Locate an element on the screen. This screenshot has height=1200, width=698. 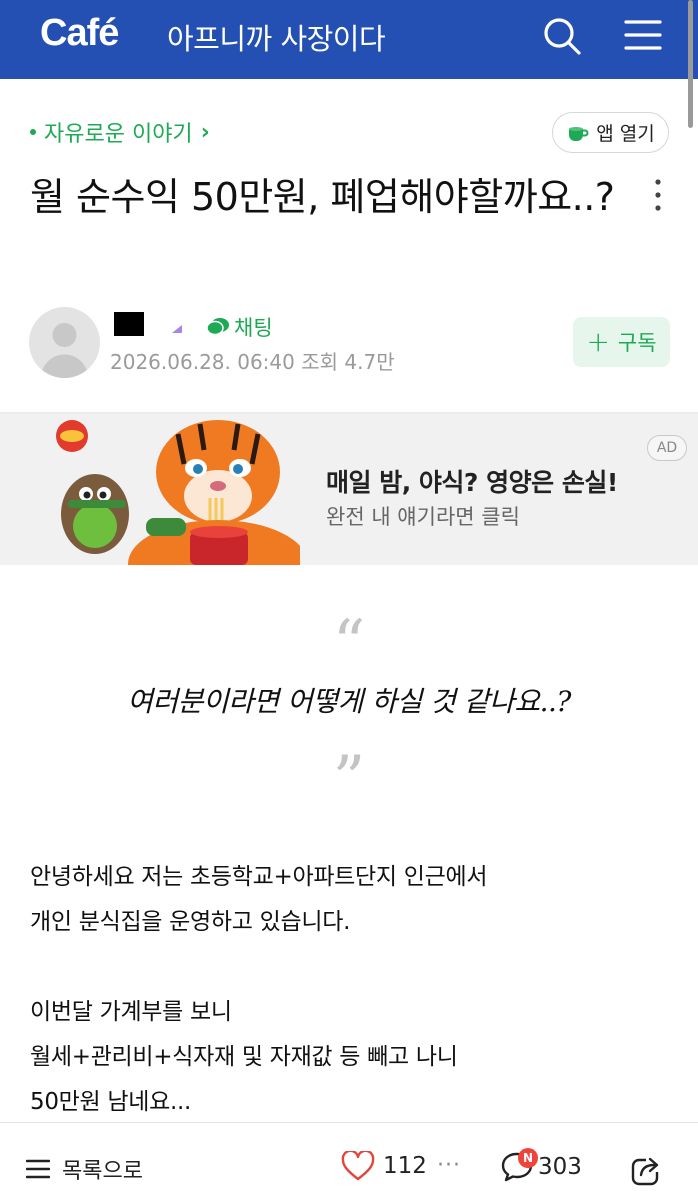
ad-subtitle: 완전 내 얘기라면 클릭 is located at coordinates (423, 517).